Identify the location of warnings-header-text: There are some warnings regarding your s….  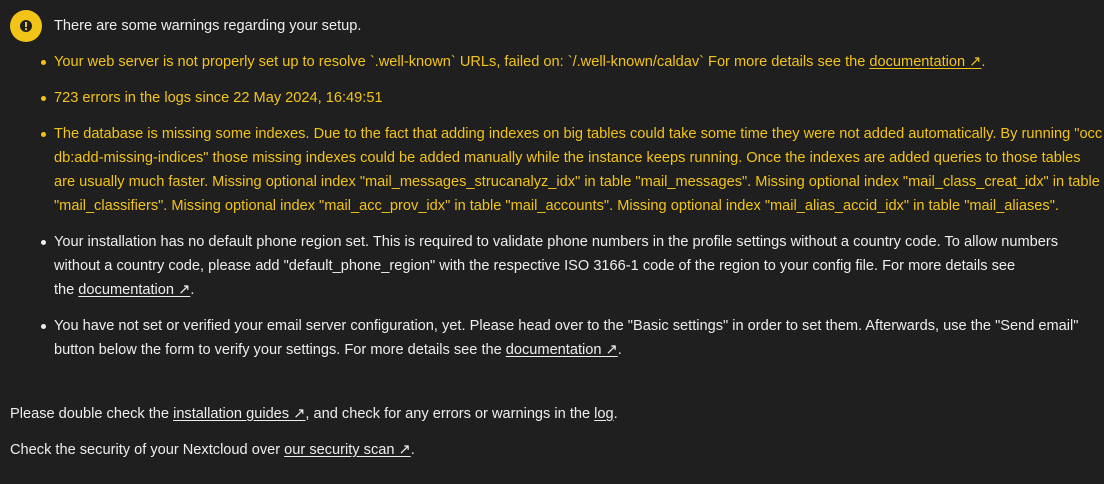
(208, 26).